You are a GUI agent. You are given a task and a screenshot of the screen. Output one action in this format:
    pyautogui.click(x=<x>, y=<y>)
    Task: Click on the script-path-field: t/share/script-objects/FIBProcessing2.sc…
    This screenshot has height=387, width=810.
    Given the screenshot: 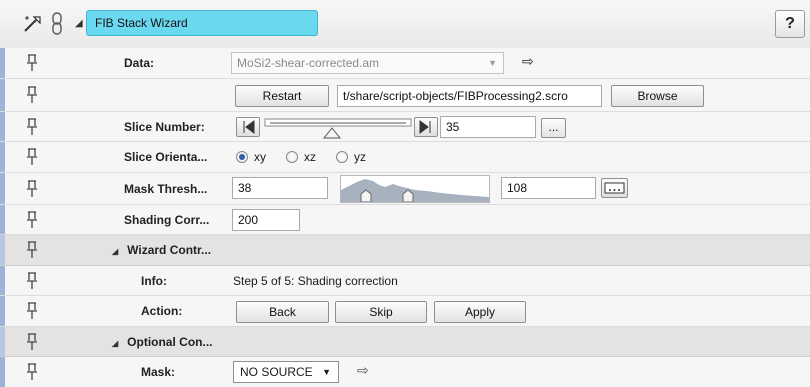 What is the action you would take?
    pyautogui.click(x=469, y=96)
    